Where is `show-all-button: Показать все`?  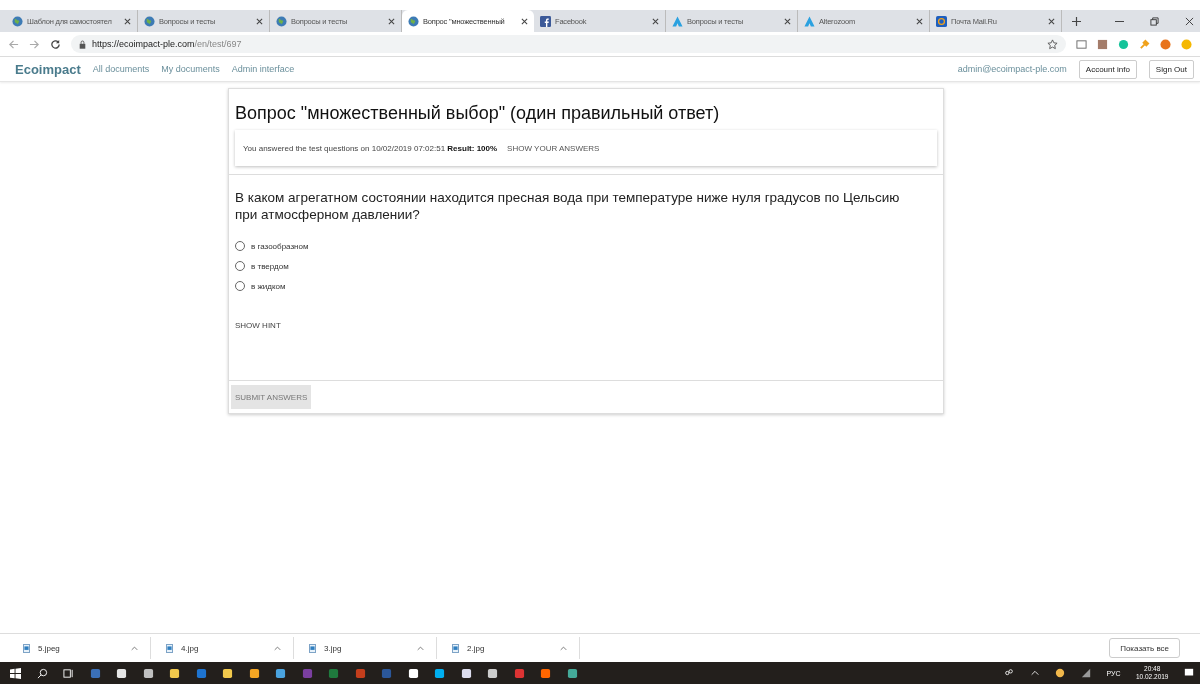
show-all-button: Показать все is located at coordinates (1144, 648).